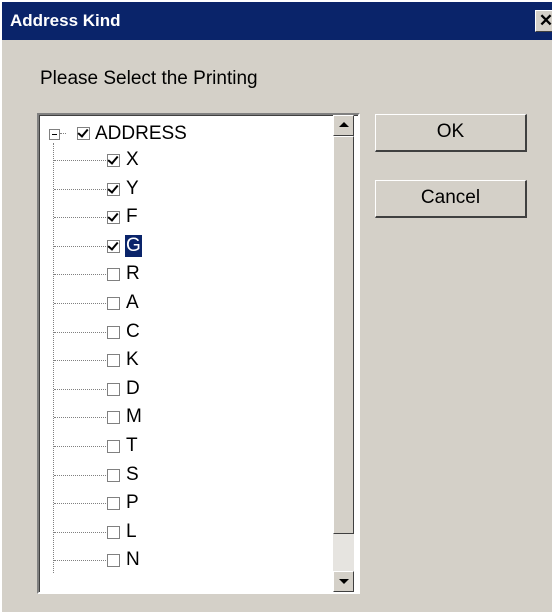 The image size is (552, 612). I want to click on tree-item-label: C, so click(133, 332).